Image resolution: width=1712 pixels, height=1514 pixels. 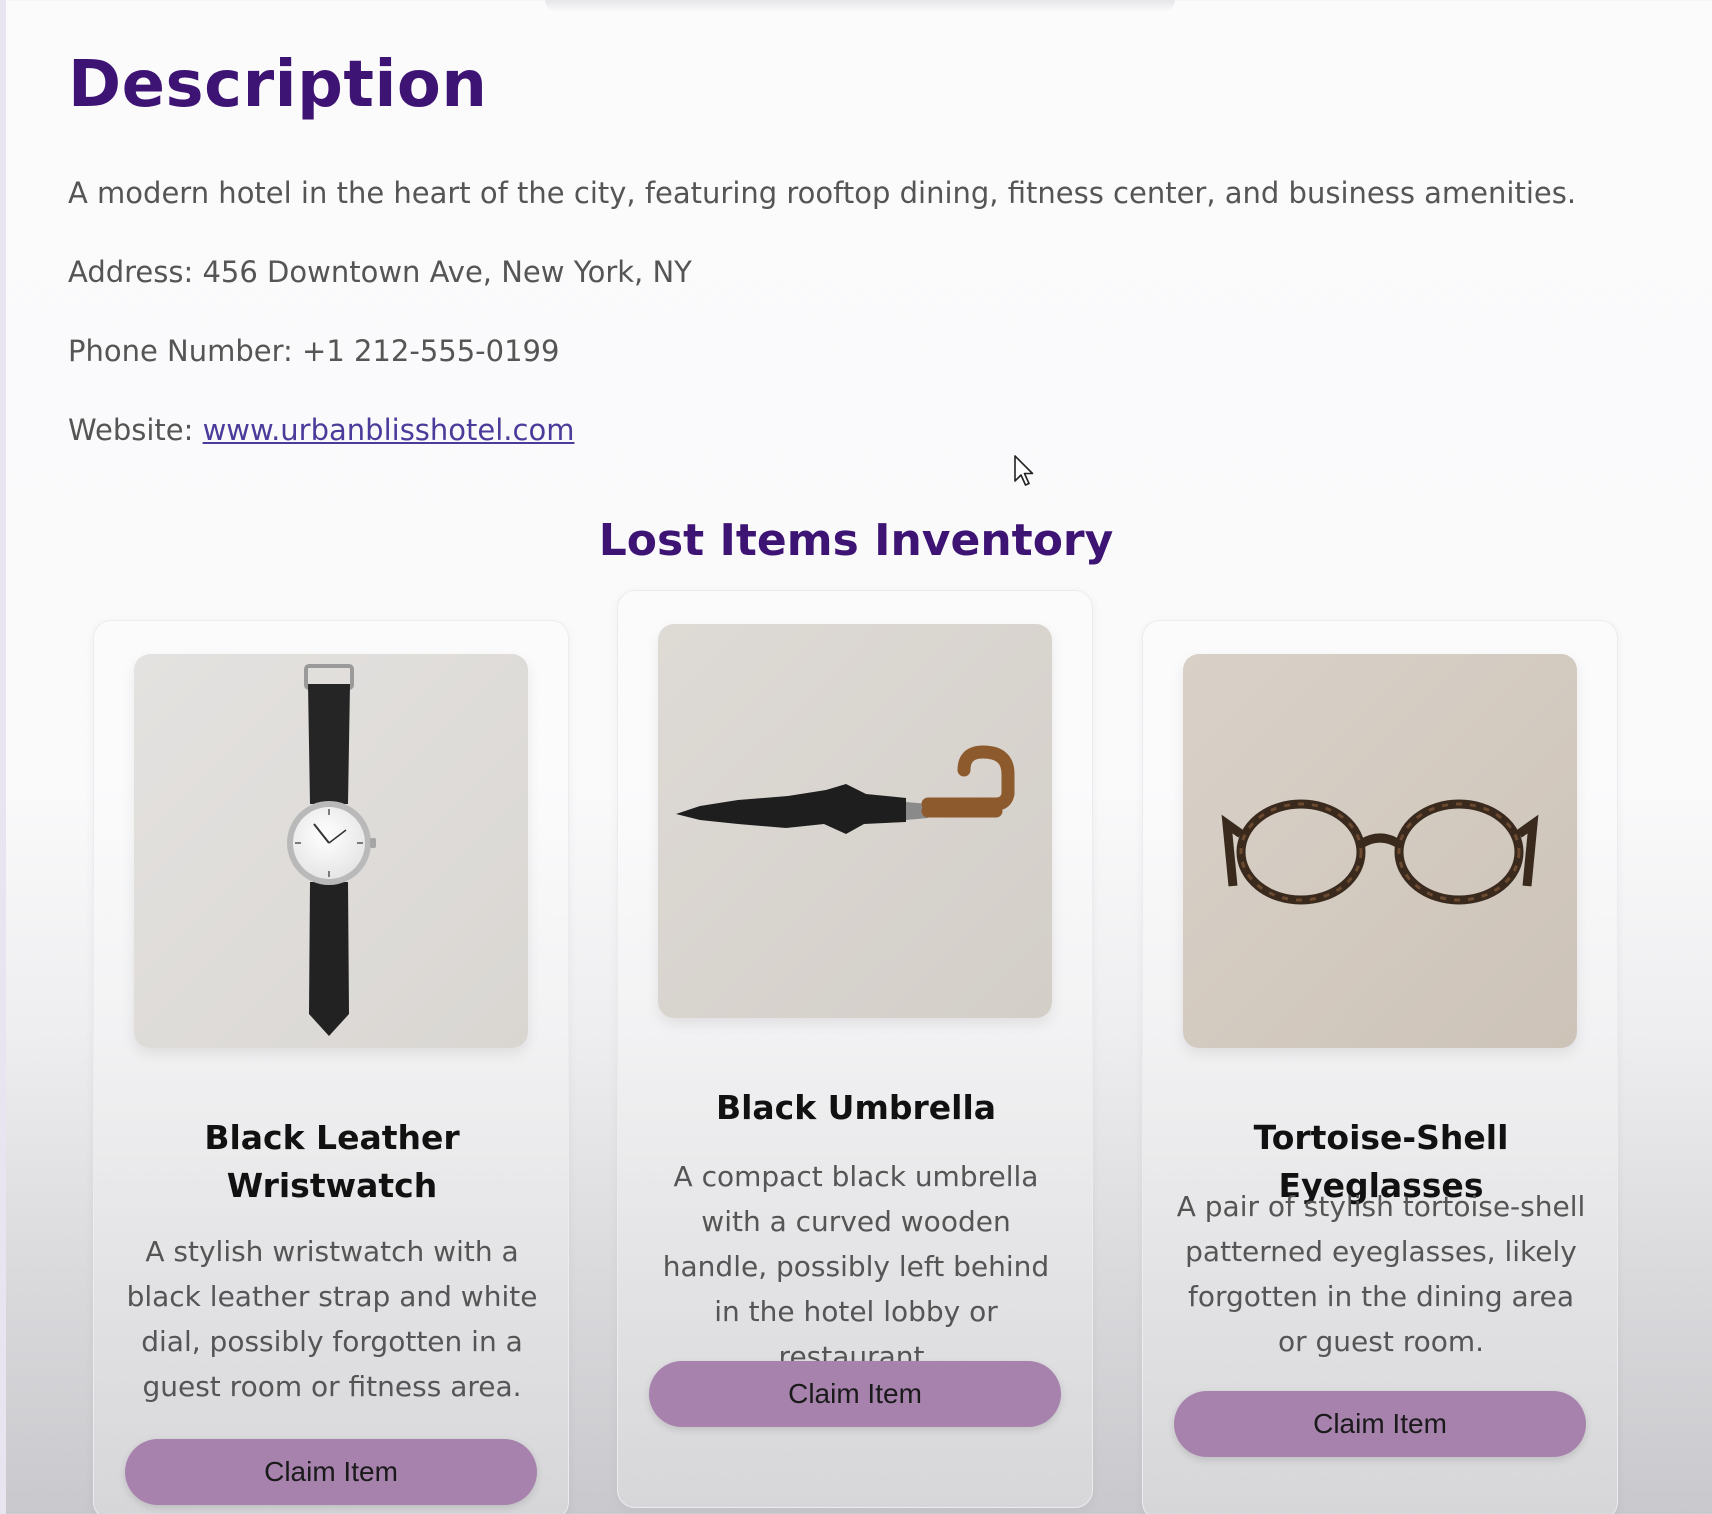 I want to click on website-line: Website: www.urbanblisshotel.com, so click(x=321, y=430).